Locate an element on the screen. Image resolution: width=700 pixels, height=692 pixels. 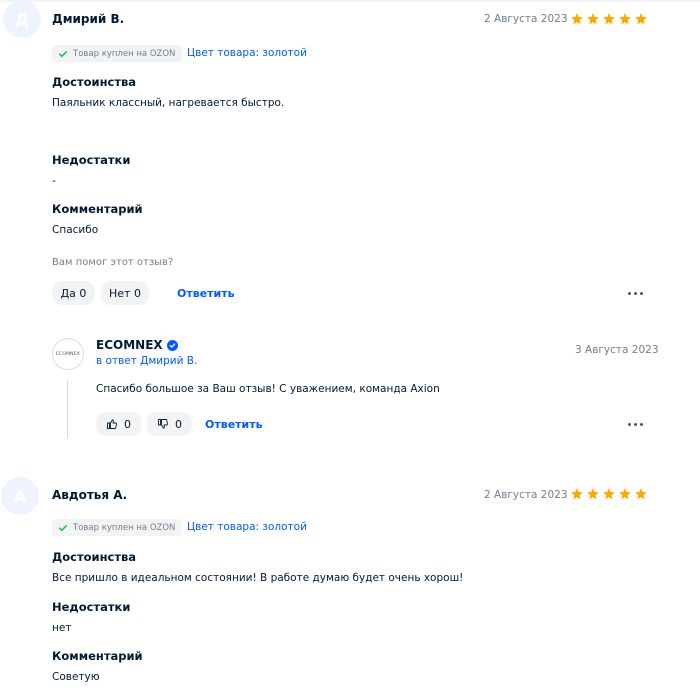
comment-text: Советую is located at coordinates (76, 677).